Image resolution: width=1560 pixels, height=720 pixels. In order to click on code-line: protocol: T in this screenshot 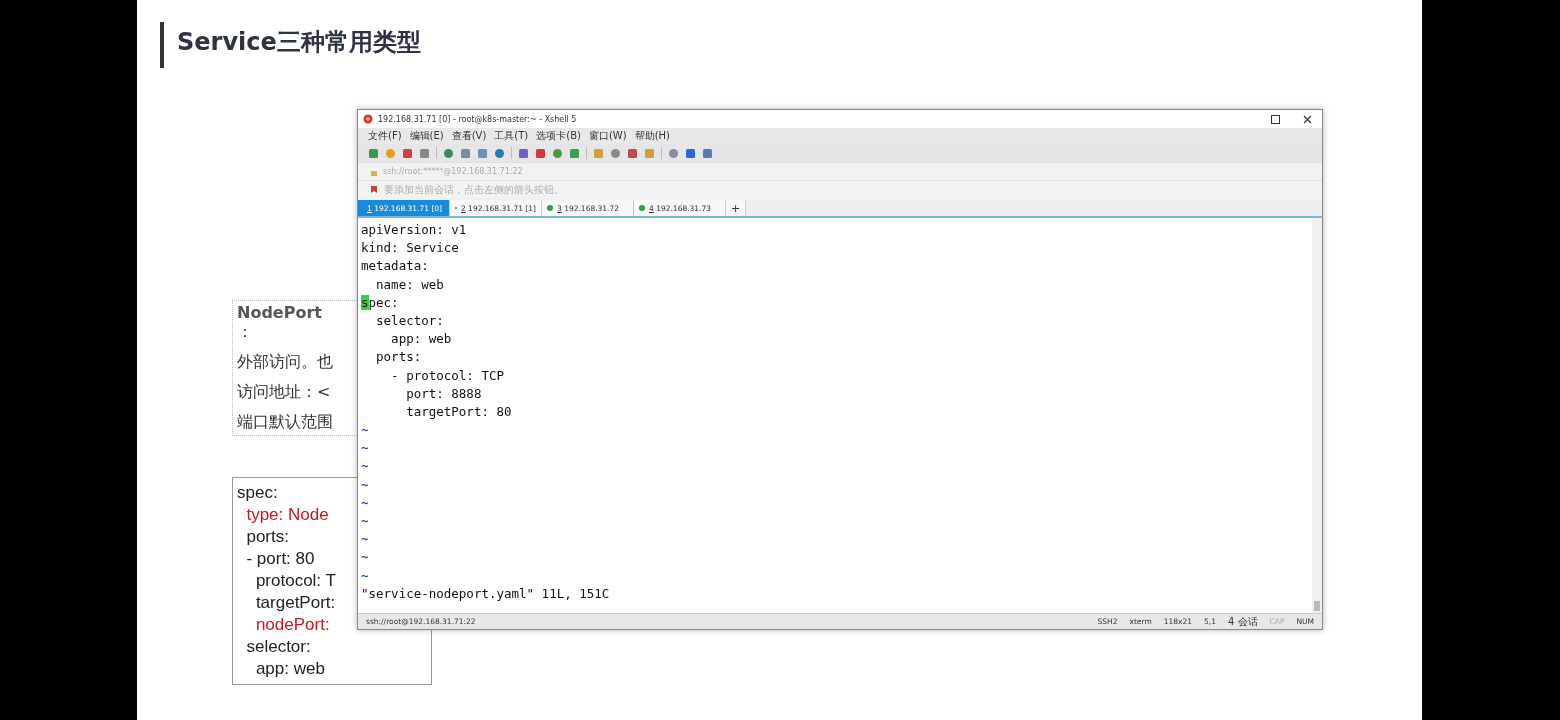, I will do `click(295, 581)`.